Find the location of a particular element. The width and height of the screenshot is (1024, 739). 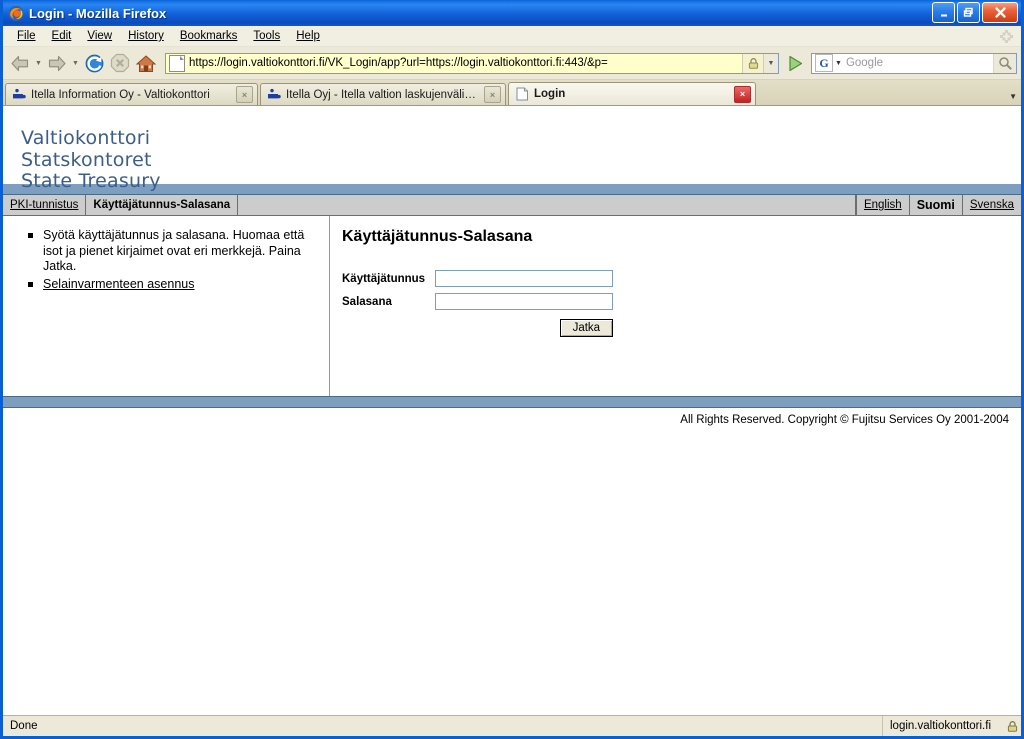

forward-history-caret-icon: ▼ is located at coordinates (75, 63).